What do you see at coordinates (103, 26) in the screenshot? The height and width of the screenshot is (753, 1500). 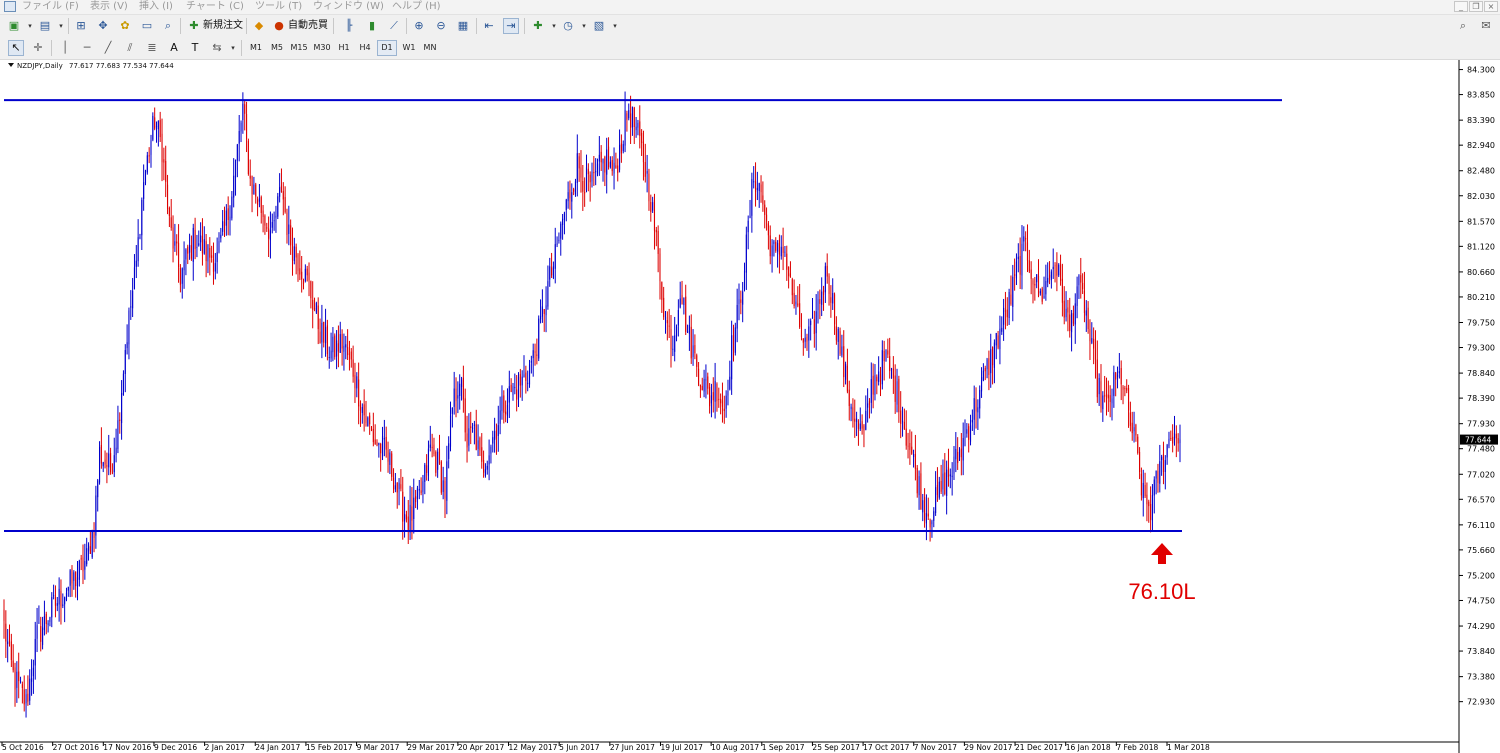 I see `navigator-icon: ✥` at bounding box center [103, 26].